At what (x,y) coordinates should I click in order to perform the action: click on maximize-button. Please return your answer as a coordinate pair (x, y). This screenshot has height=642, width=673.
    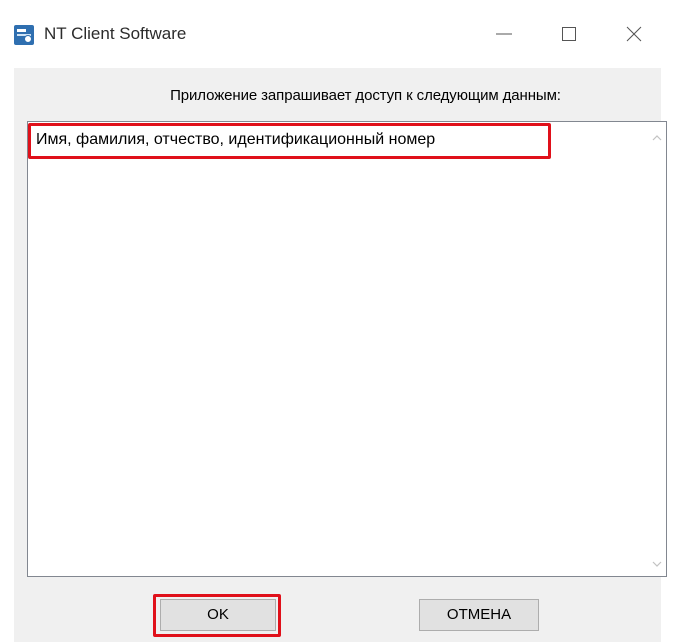
    Looking at the image, I should click on (569, 34).